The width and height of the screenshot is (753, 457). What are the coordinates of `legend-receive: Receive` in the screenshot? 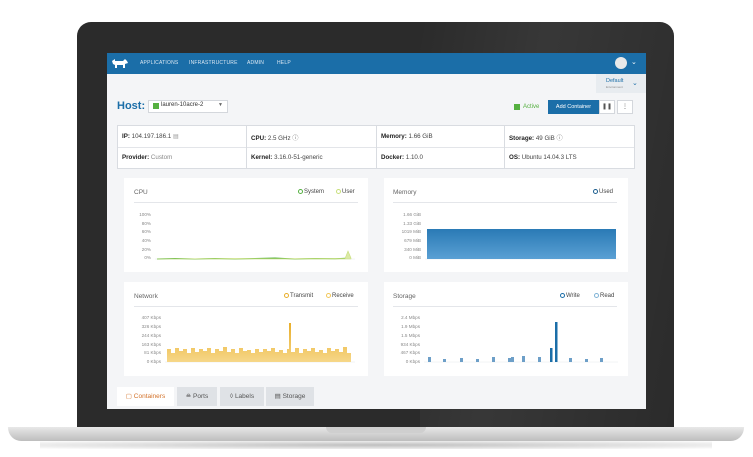 It's located at (340, 296).